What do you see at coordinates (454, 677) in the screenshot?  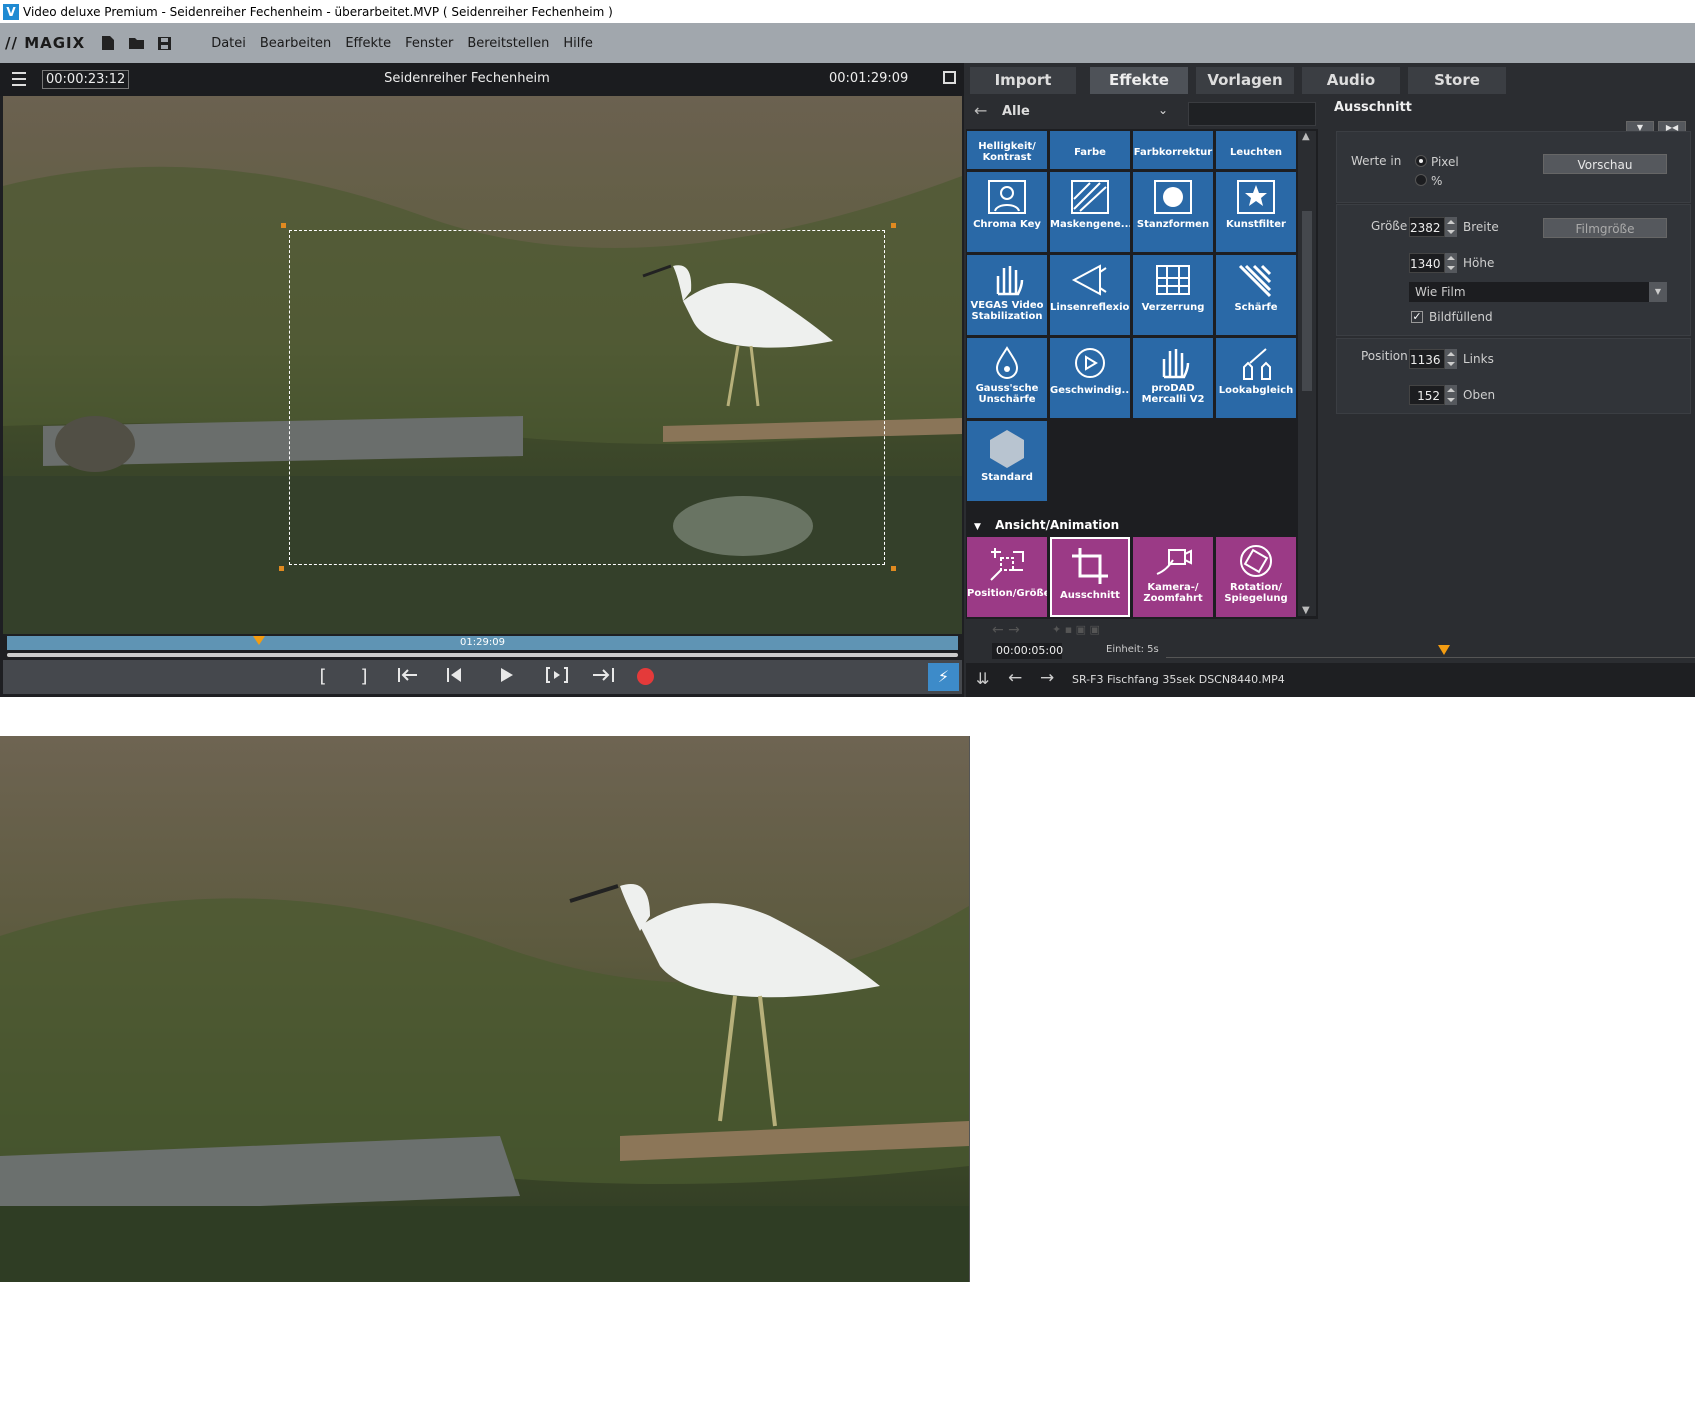 I see `previous-marker-icon` at bounding box center [454, 677].